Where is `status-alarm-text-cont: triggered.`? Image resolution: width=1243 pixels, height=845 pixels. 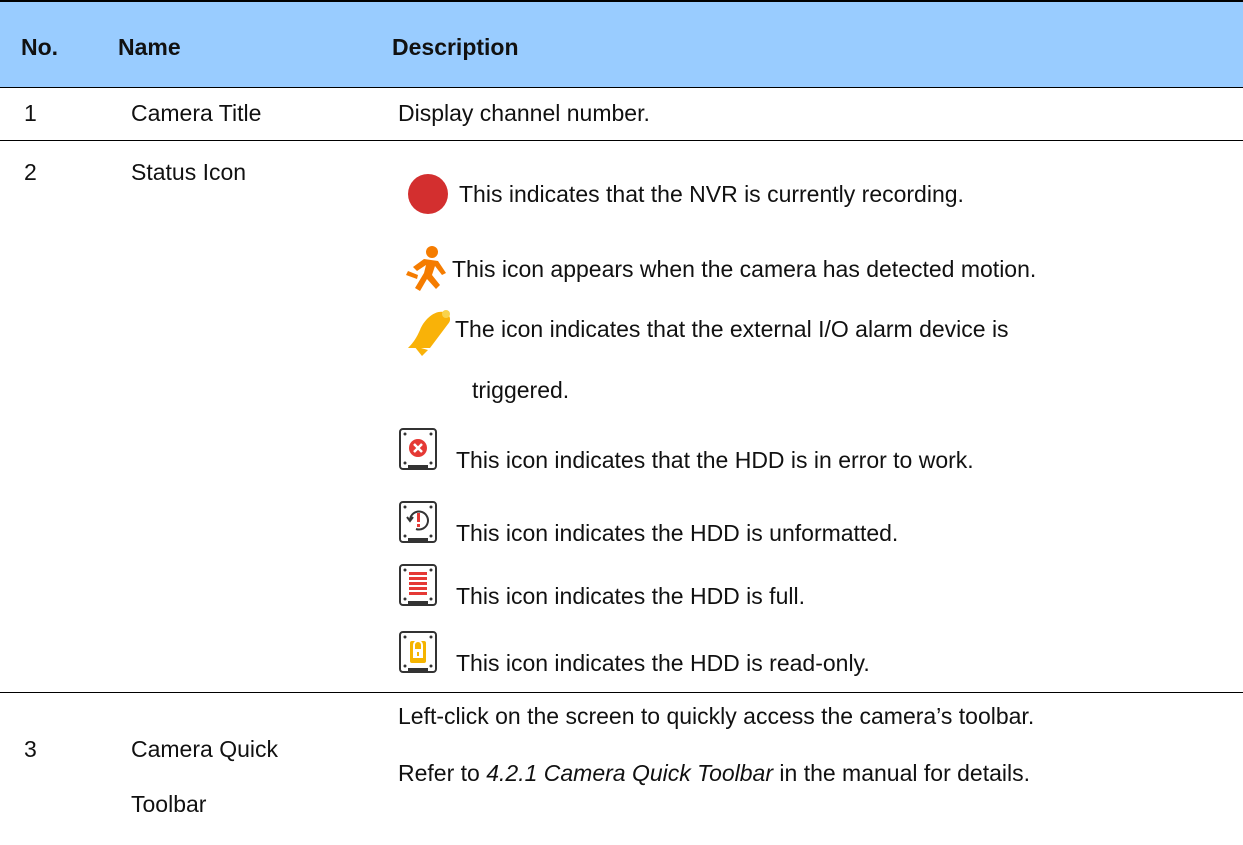 status-alarm-text-cont: triggered. is located at coordinates (521, 390).